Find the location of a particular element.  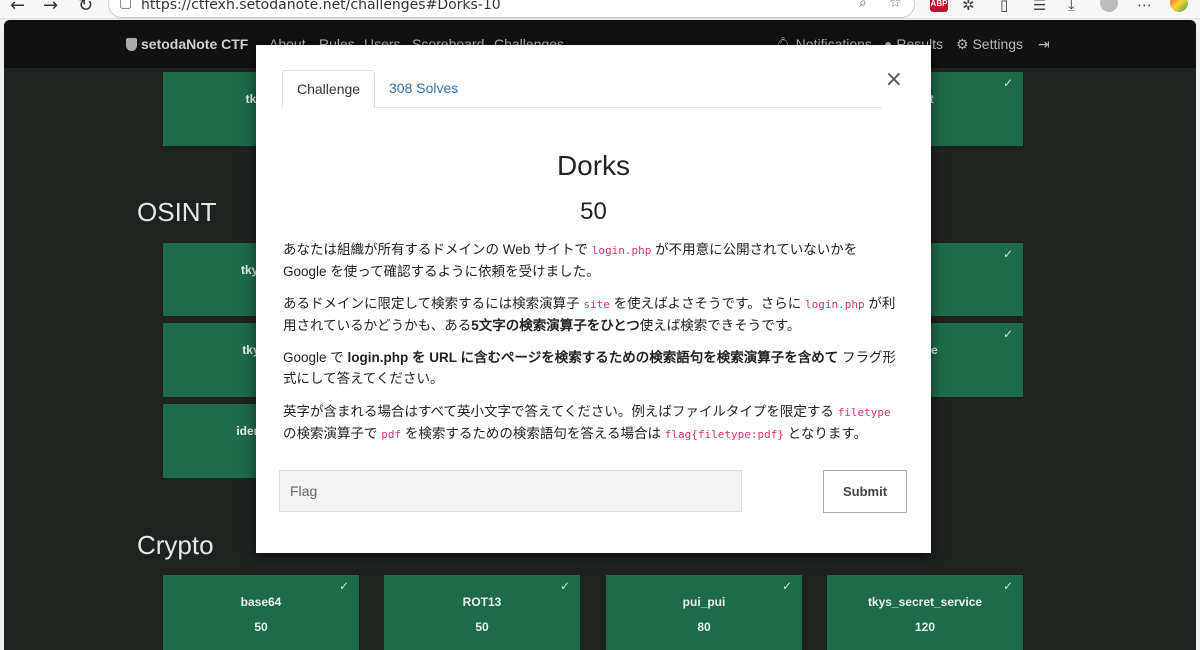

close-modal-button: × is located at coordinates (894, 79).